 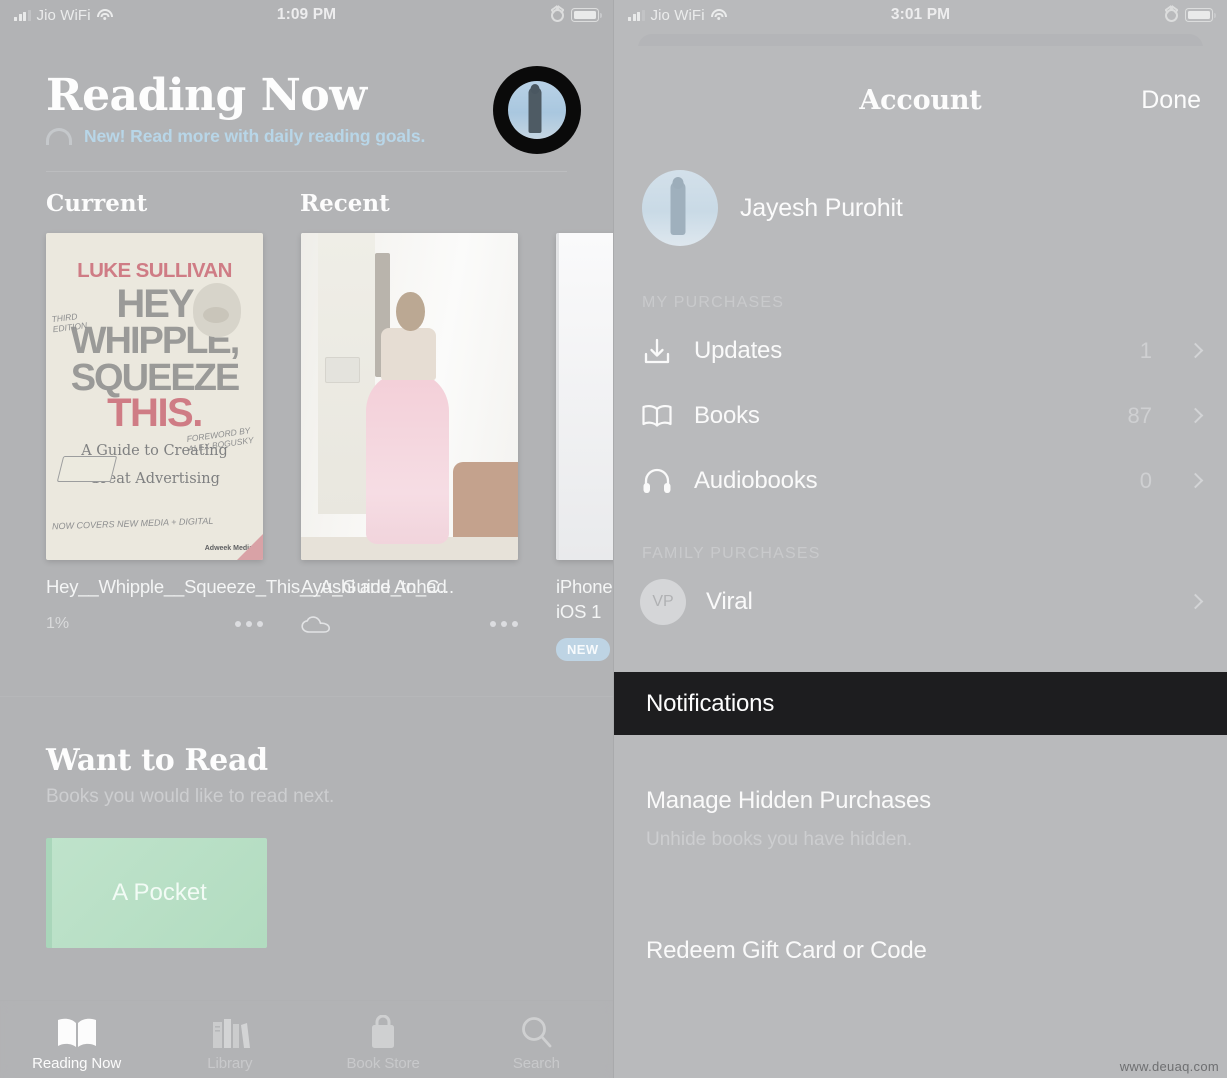 I want to click on group-heading-family-purchases: FAMILY PURCHASES, so click(x=731, y=553).